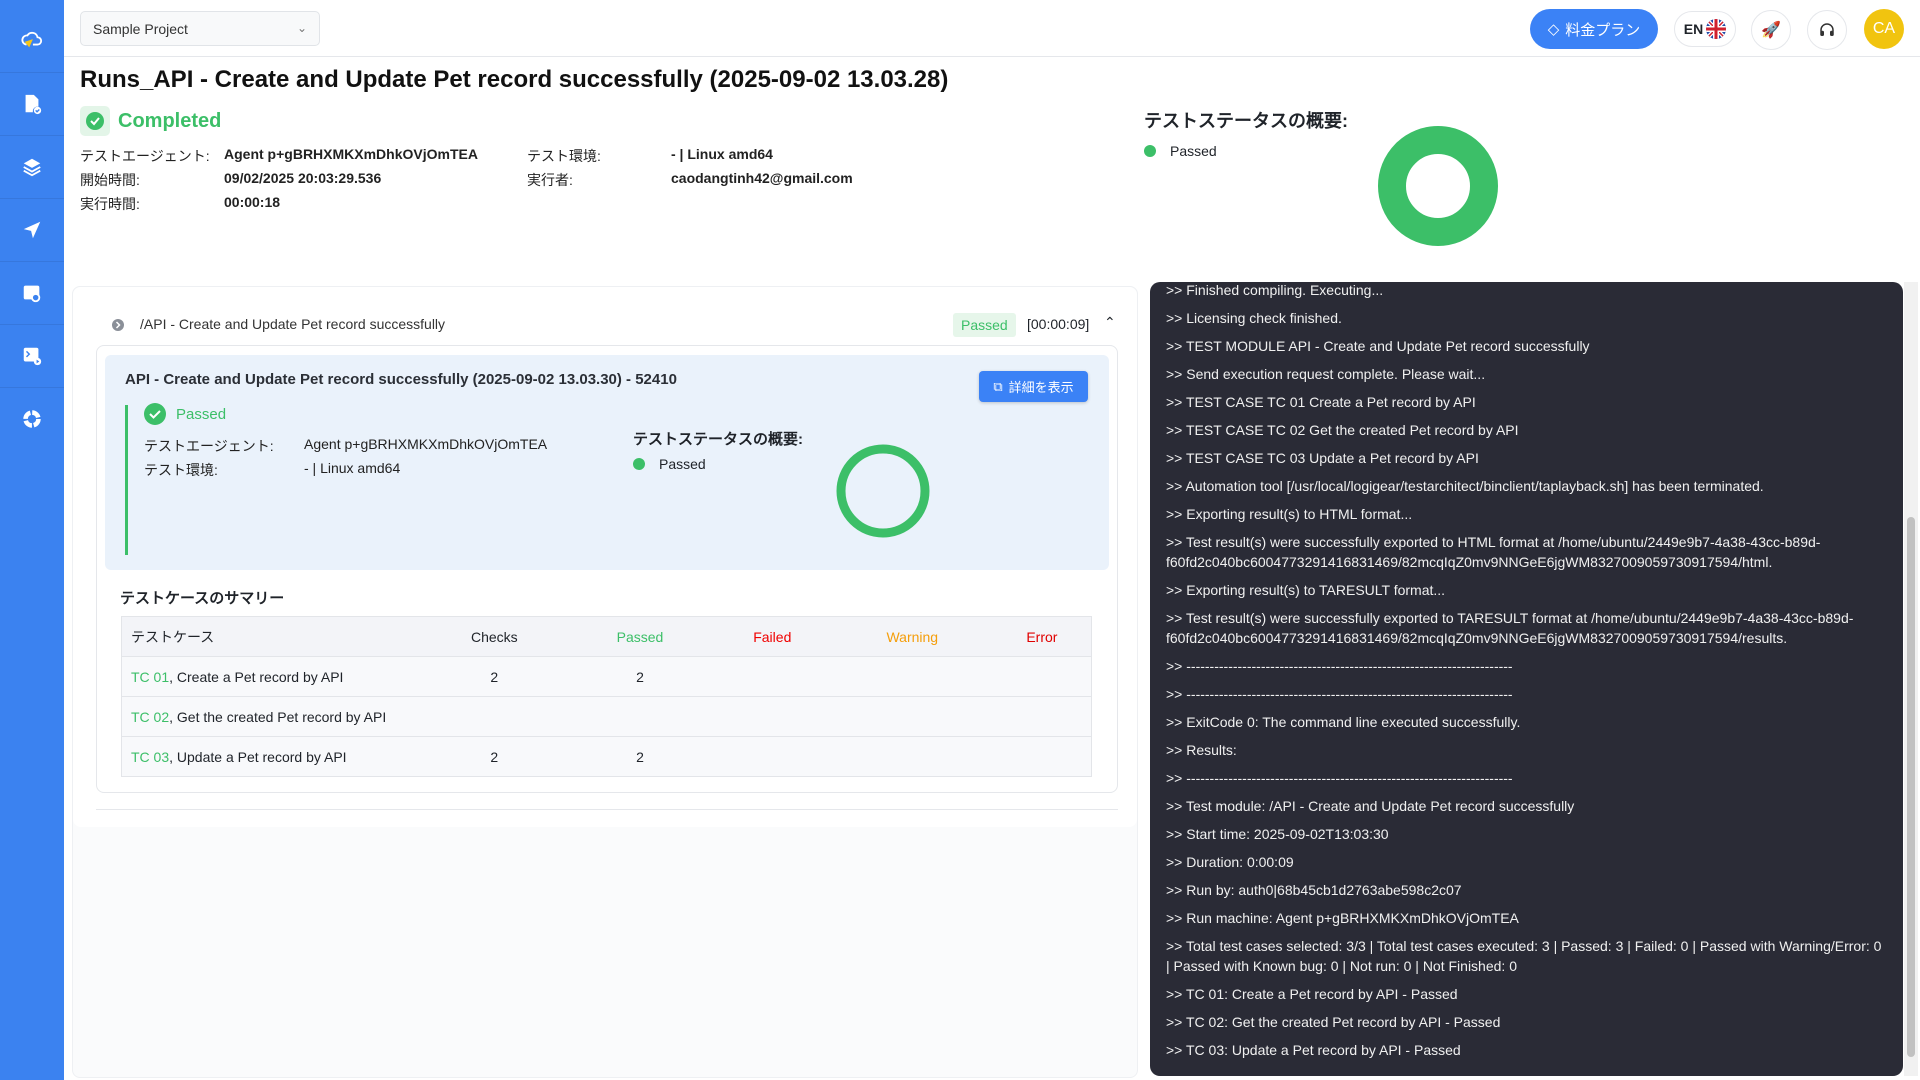  Describe the element at coordinates (1277, 834) in the screenshot. I see `console-line: >> Start time: 2025-09-02T13:03:30` at that location.